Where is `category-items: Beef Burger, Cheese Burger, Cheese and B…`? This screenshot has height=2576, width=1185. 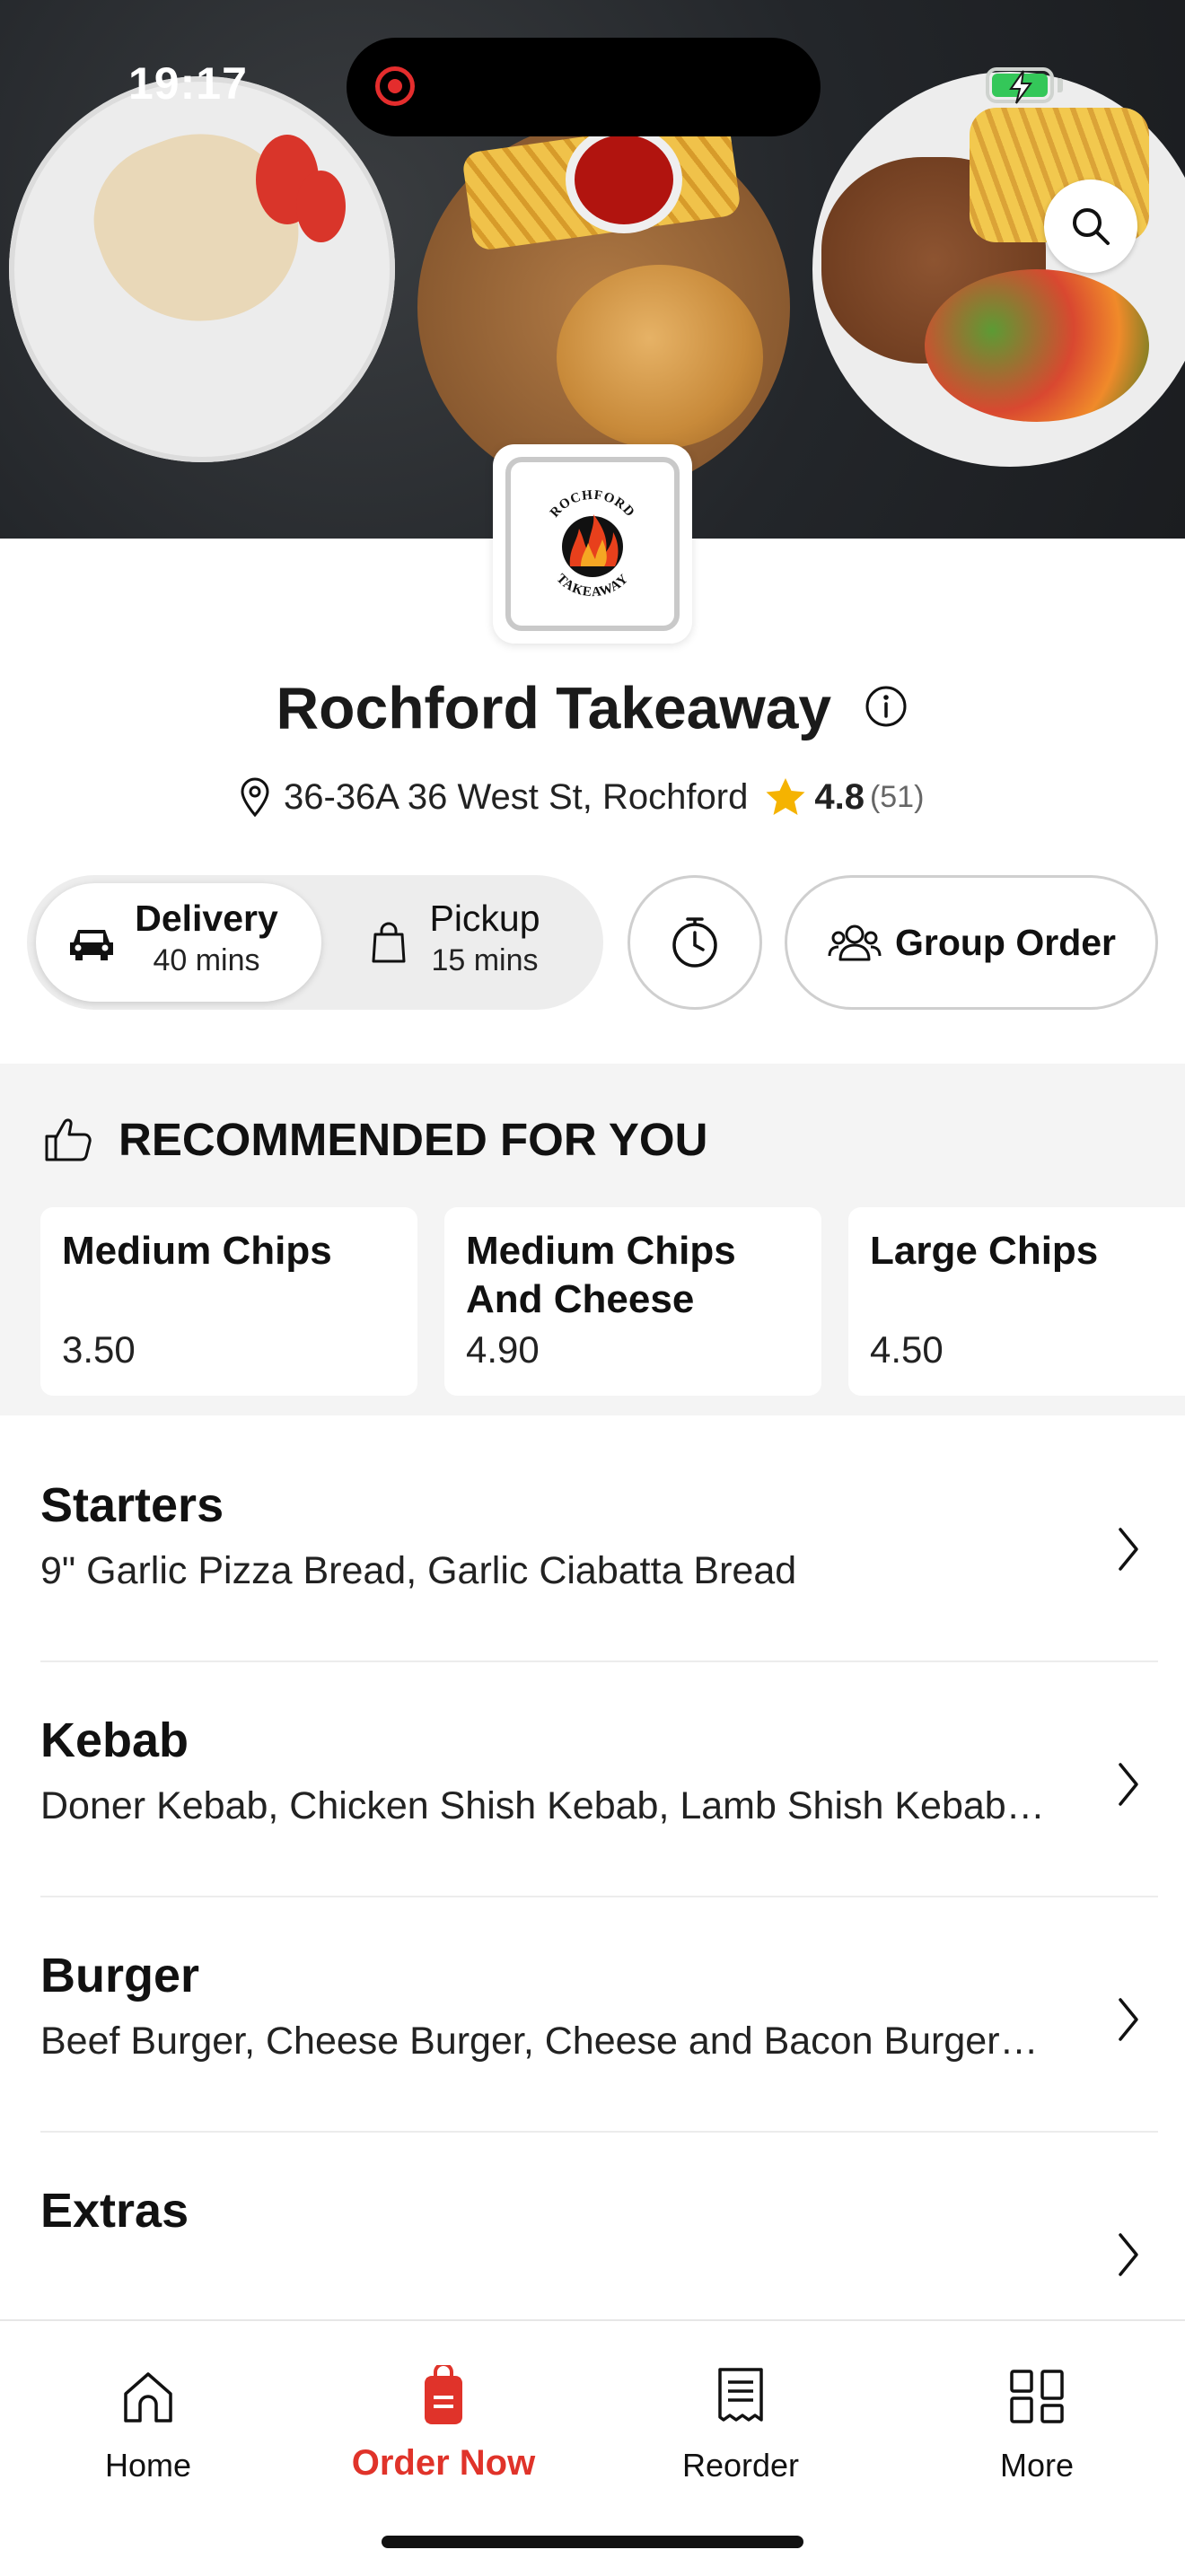 category-items: Beef Burger, Cheese Burger, Cheese and B… is located at coordinates (539, 2041).